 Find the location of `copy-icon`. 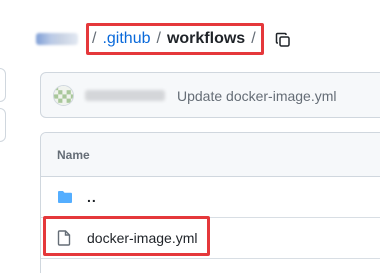

copy-icon is located at coordinates (282, 39).